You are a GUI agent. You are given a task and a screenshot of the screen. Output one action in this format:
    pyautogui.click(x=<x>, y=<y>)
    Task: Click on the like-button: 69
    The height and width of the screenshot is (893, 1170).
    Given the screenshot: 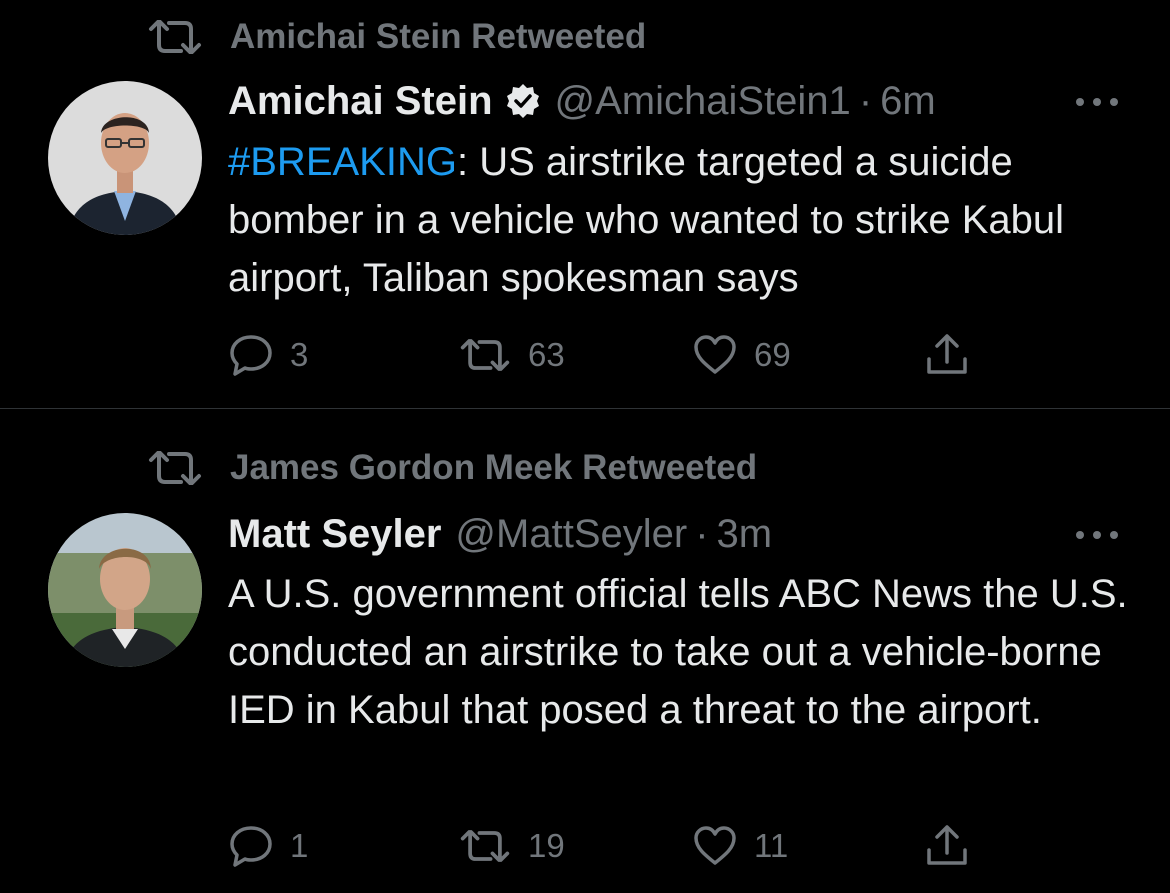 What is the action you would take?
    pyautogui.click(x=741, y=355)
    